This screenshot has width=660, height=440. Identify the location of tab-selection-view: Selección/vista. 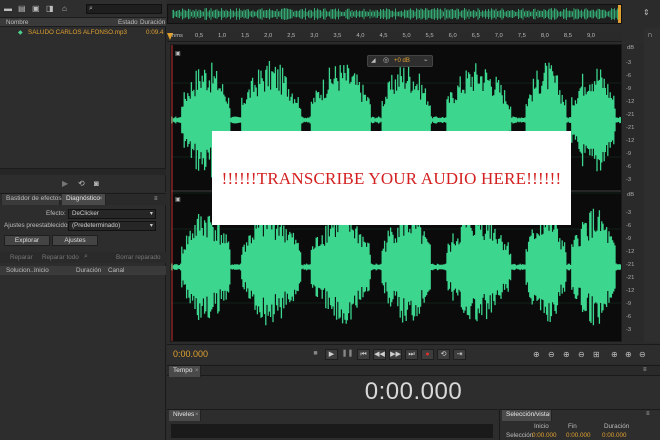
(527, 415).